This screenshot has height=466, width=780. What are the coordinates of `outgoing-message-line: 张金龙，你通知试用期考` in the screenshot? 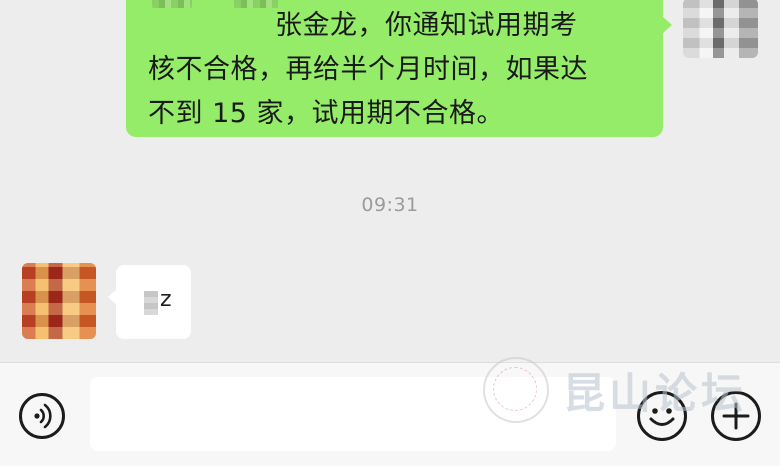 It's located at (426, 25).